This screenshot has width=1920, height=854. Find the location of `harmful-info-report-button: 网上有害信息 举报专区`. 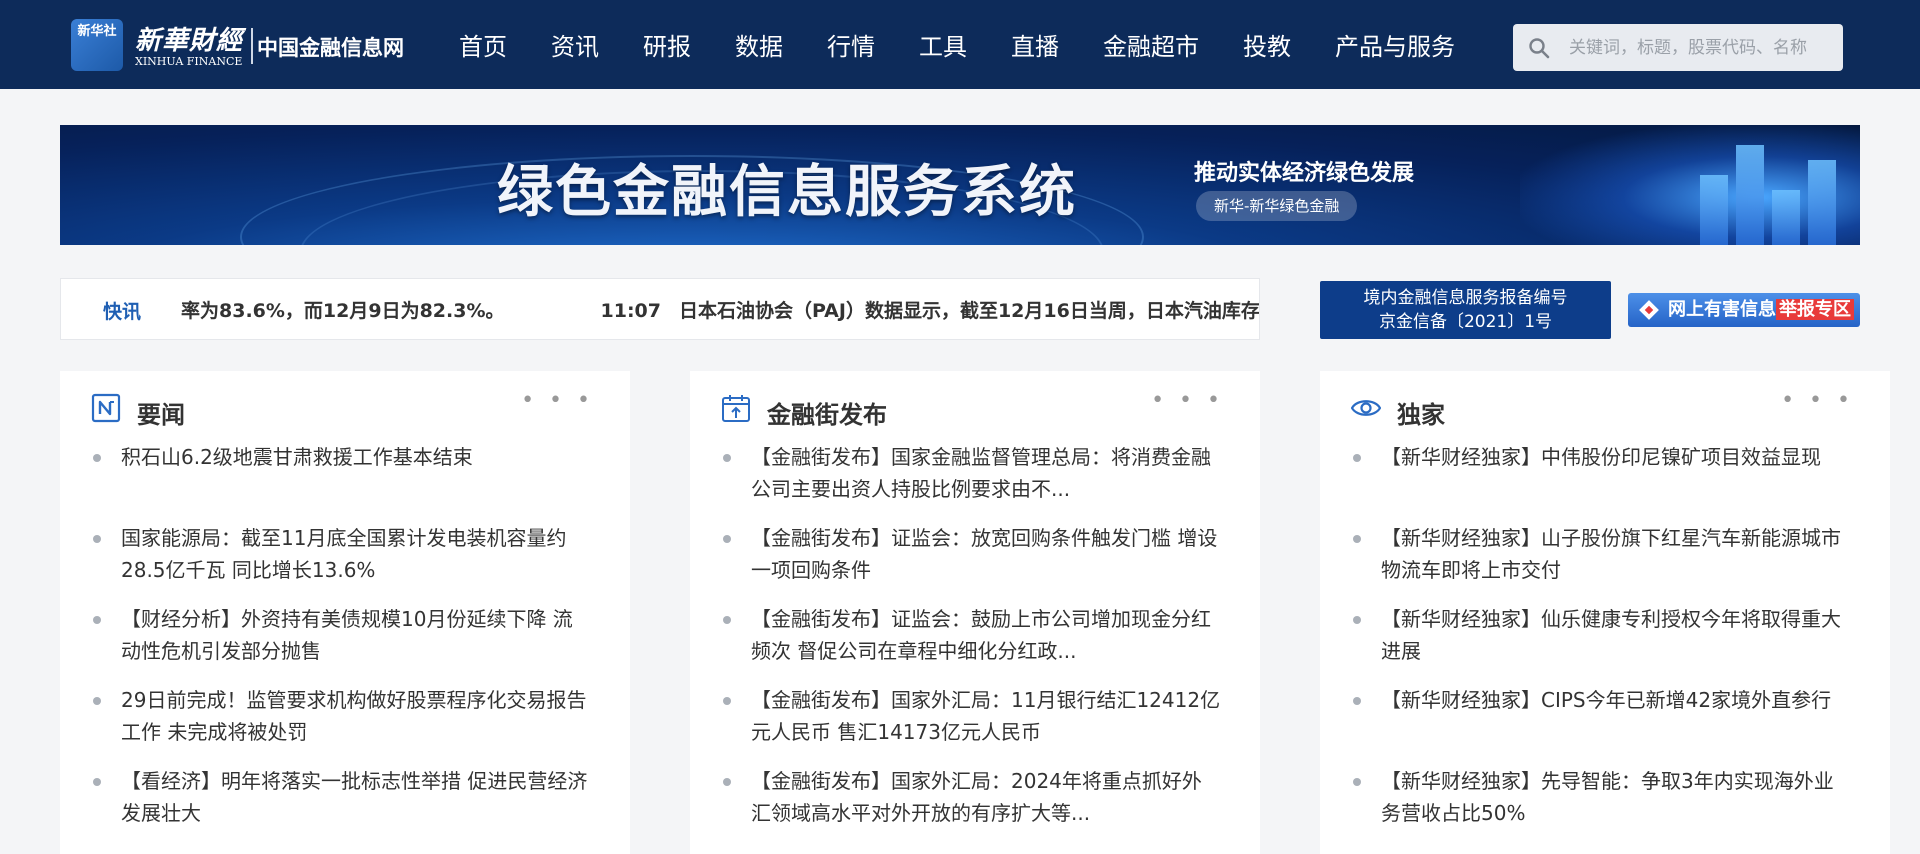

harmful-info-report-button: 网上有害信息 举报专区 is located at coordinates (1744, 310).